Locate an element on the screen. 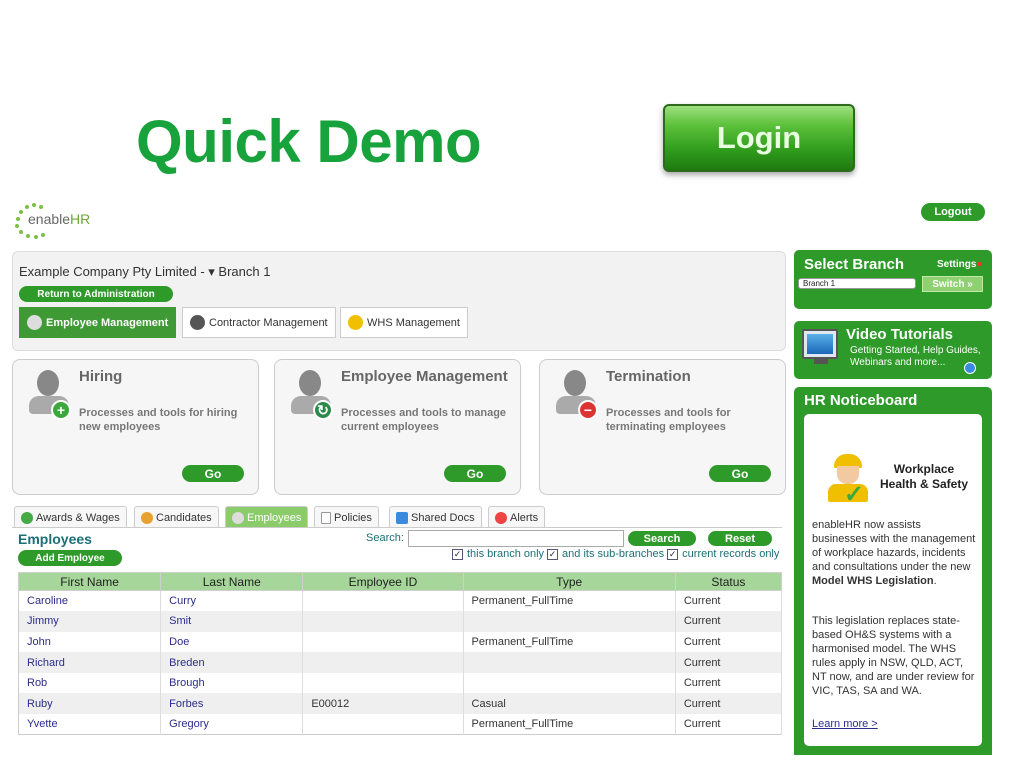 The image size is (1024, 768). sub-branches-checkbox: ✓ is located at coordinates (553, 554).